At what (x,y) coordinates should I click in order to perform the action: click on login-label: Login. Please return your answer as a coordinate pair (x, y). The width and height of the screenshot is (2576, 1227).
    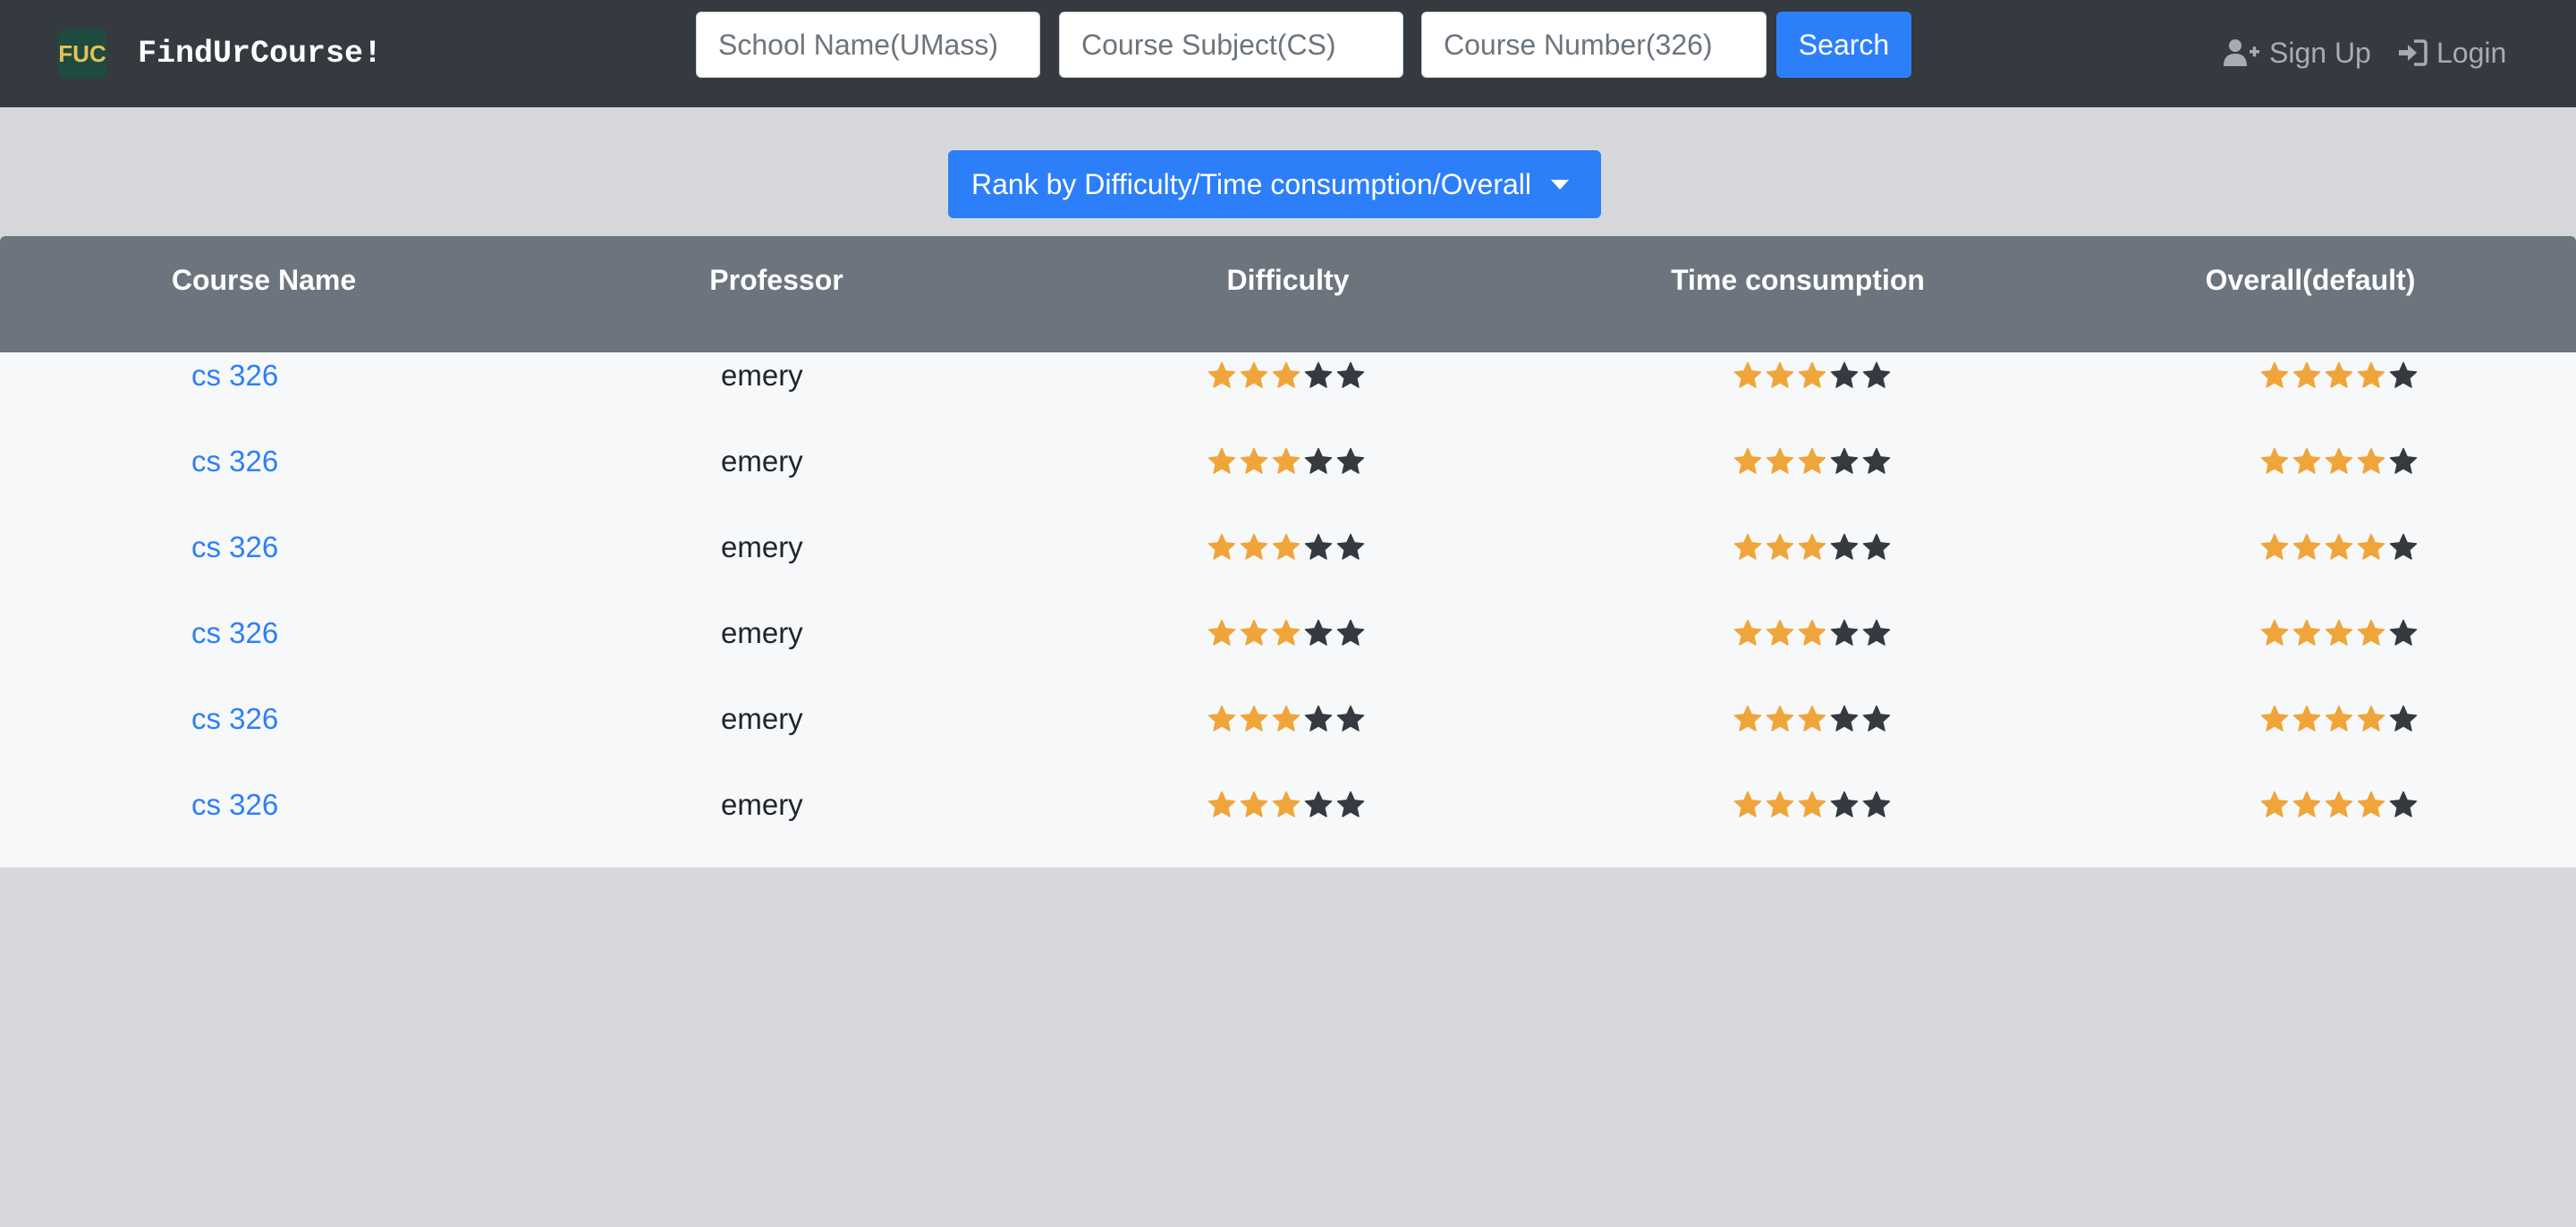
    Looking at the image, I should click on (2471, 53).